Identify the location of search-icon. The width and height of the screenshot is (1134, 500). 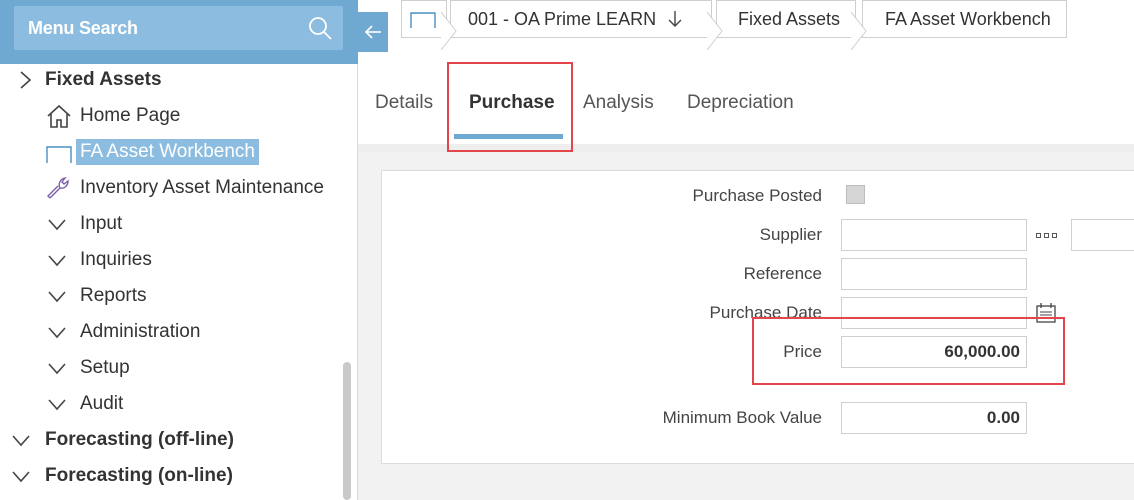
(320, 28).